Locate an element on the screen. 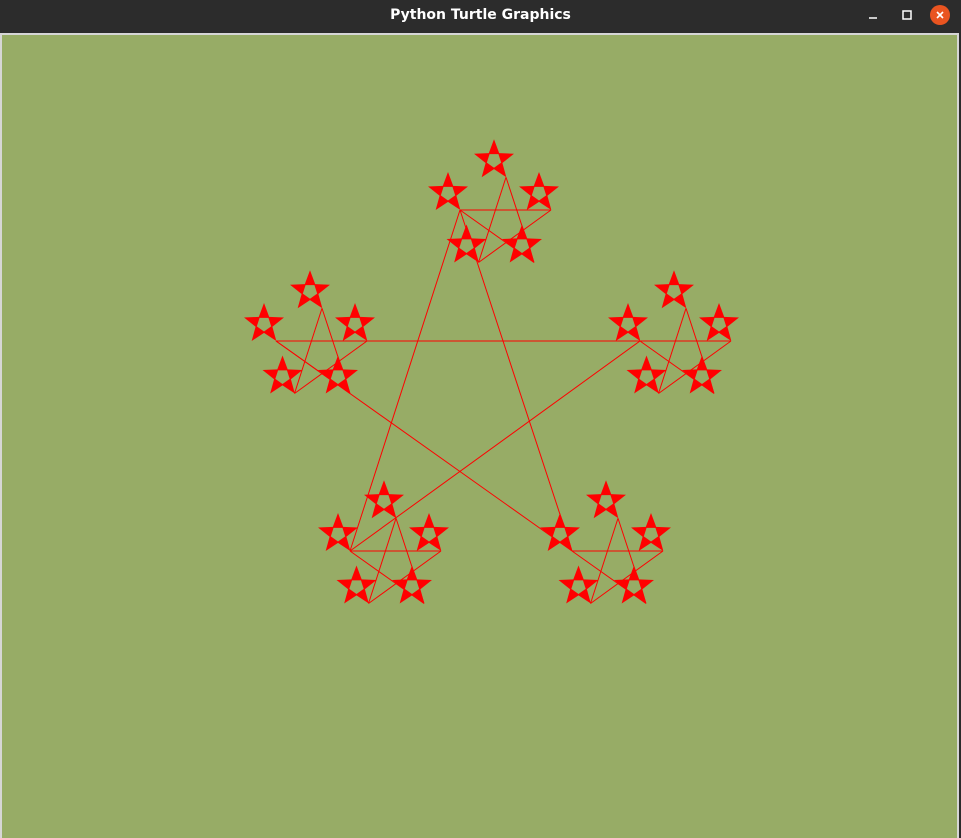  title-bar: Python Turtle Graphics is located at coordinates (480, 16).